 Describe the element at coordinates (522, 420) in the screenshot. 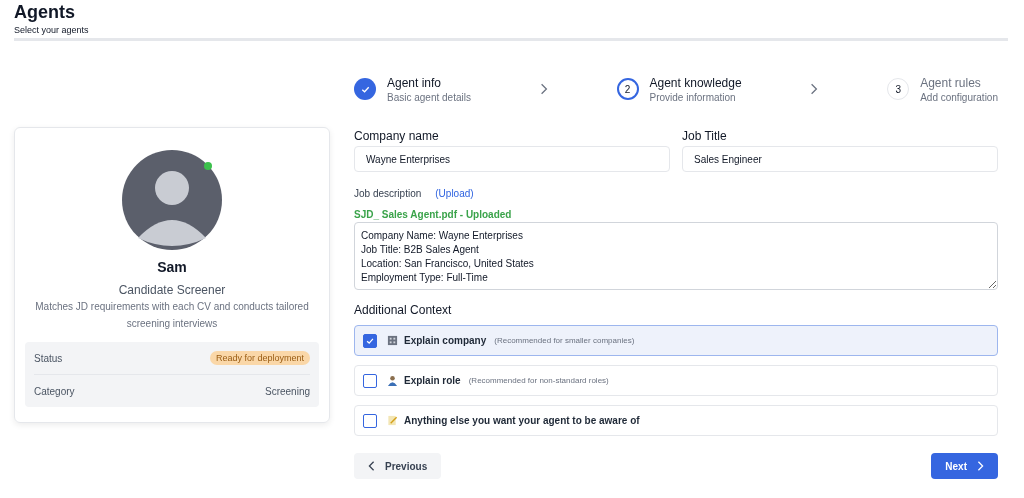

I see `option-label: Anything else you want your agent to be aware of` at that location.